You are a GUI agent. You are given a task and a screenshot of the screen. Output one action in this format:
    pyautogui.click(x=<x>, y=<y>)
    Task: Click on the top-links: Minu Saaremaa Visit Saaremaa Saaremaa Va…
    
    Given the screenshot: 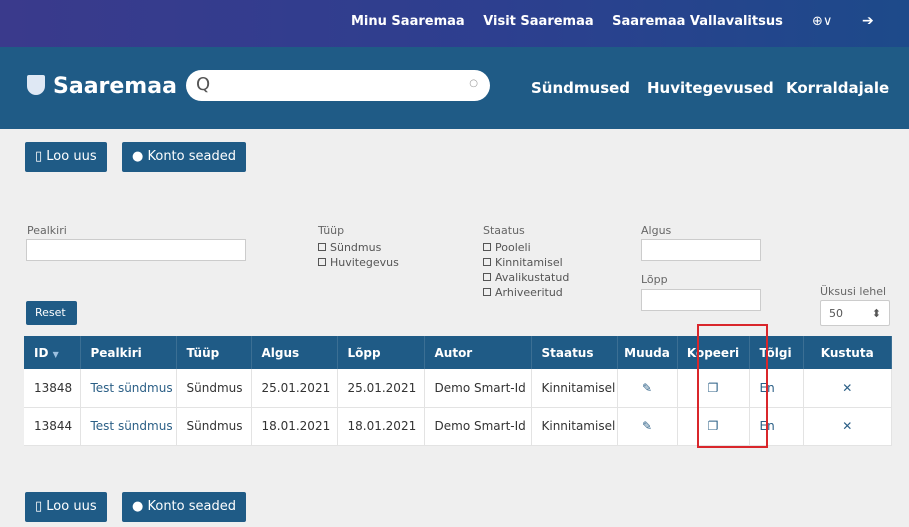 What is the action you would take?
    pyautogui.click(x=574, y=21)
    